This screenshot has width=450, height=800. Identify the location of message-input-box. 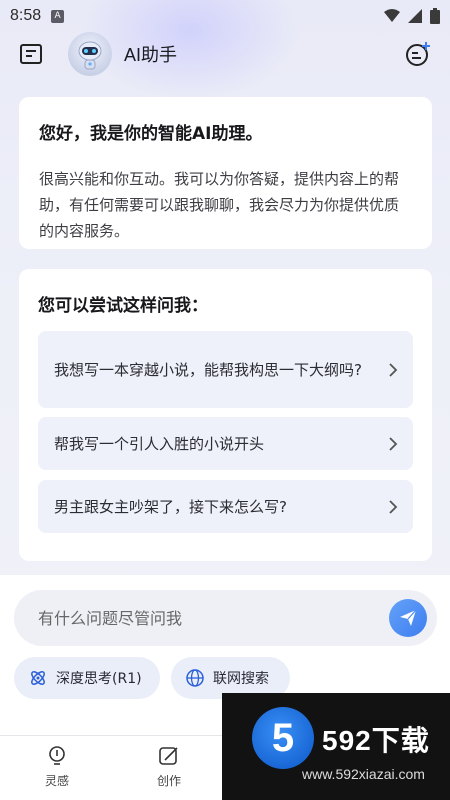
(225, 618).